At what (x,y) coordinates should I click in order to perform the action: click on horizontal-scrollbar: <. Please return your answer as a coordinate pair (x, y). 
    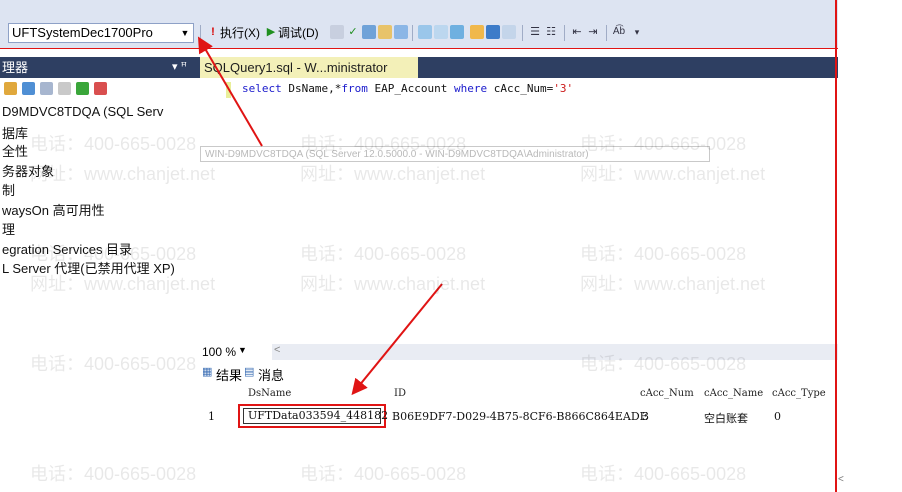
    Looking at the image, I should click on (555, 352).